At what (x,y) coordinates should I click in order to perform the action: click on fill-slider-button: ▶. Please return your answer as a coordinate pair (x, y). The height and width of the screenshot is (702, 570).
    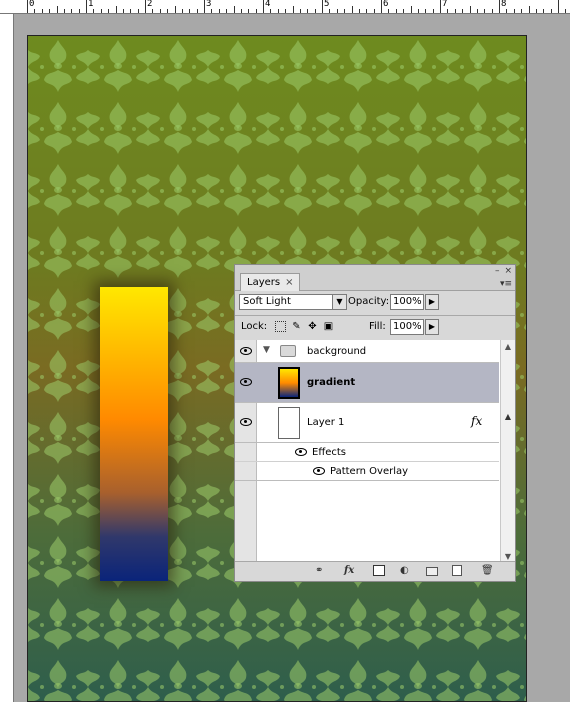
    Looking at the image, I should click on (432, 327).